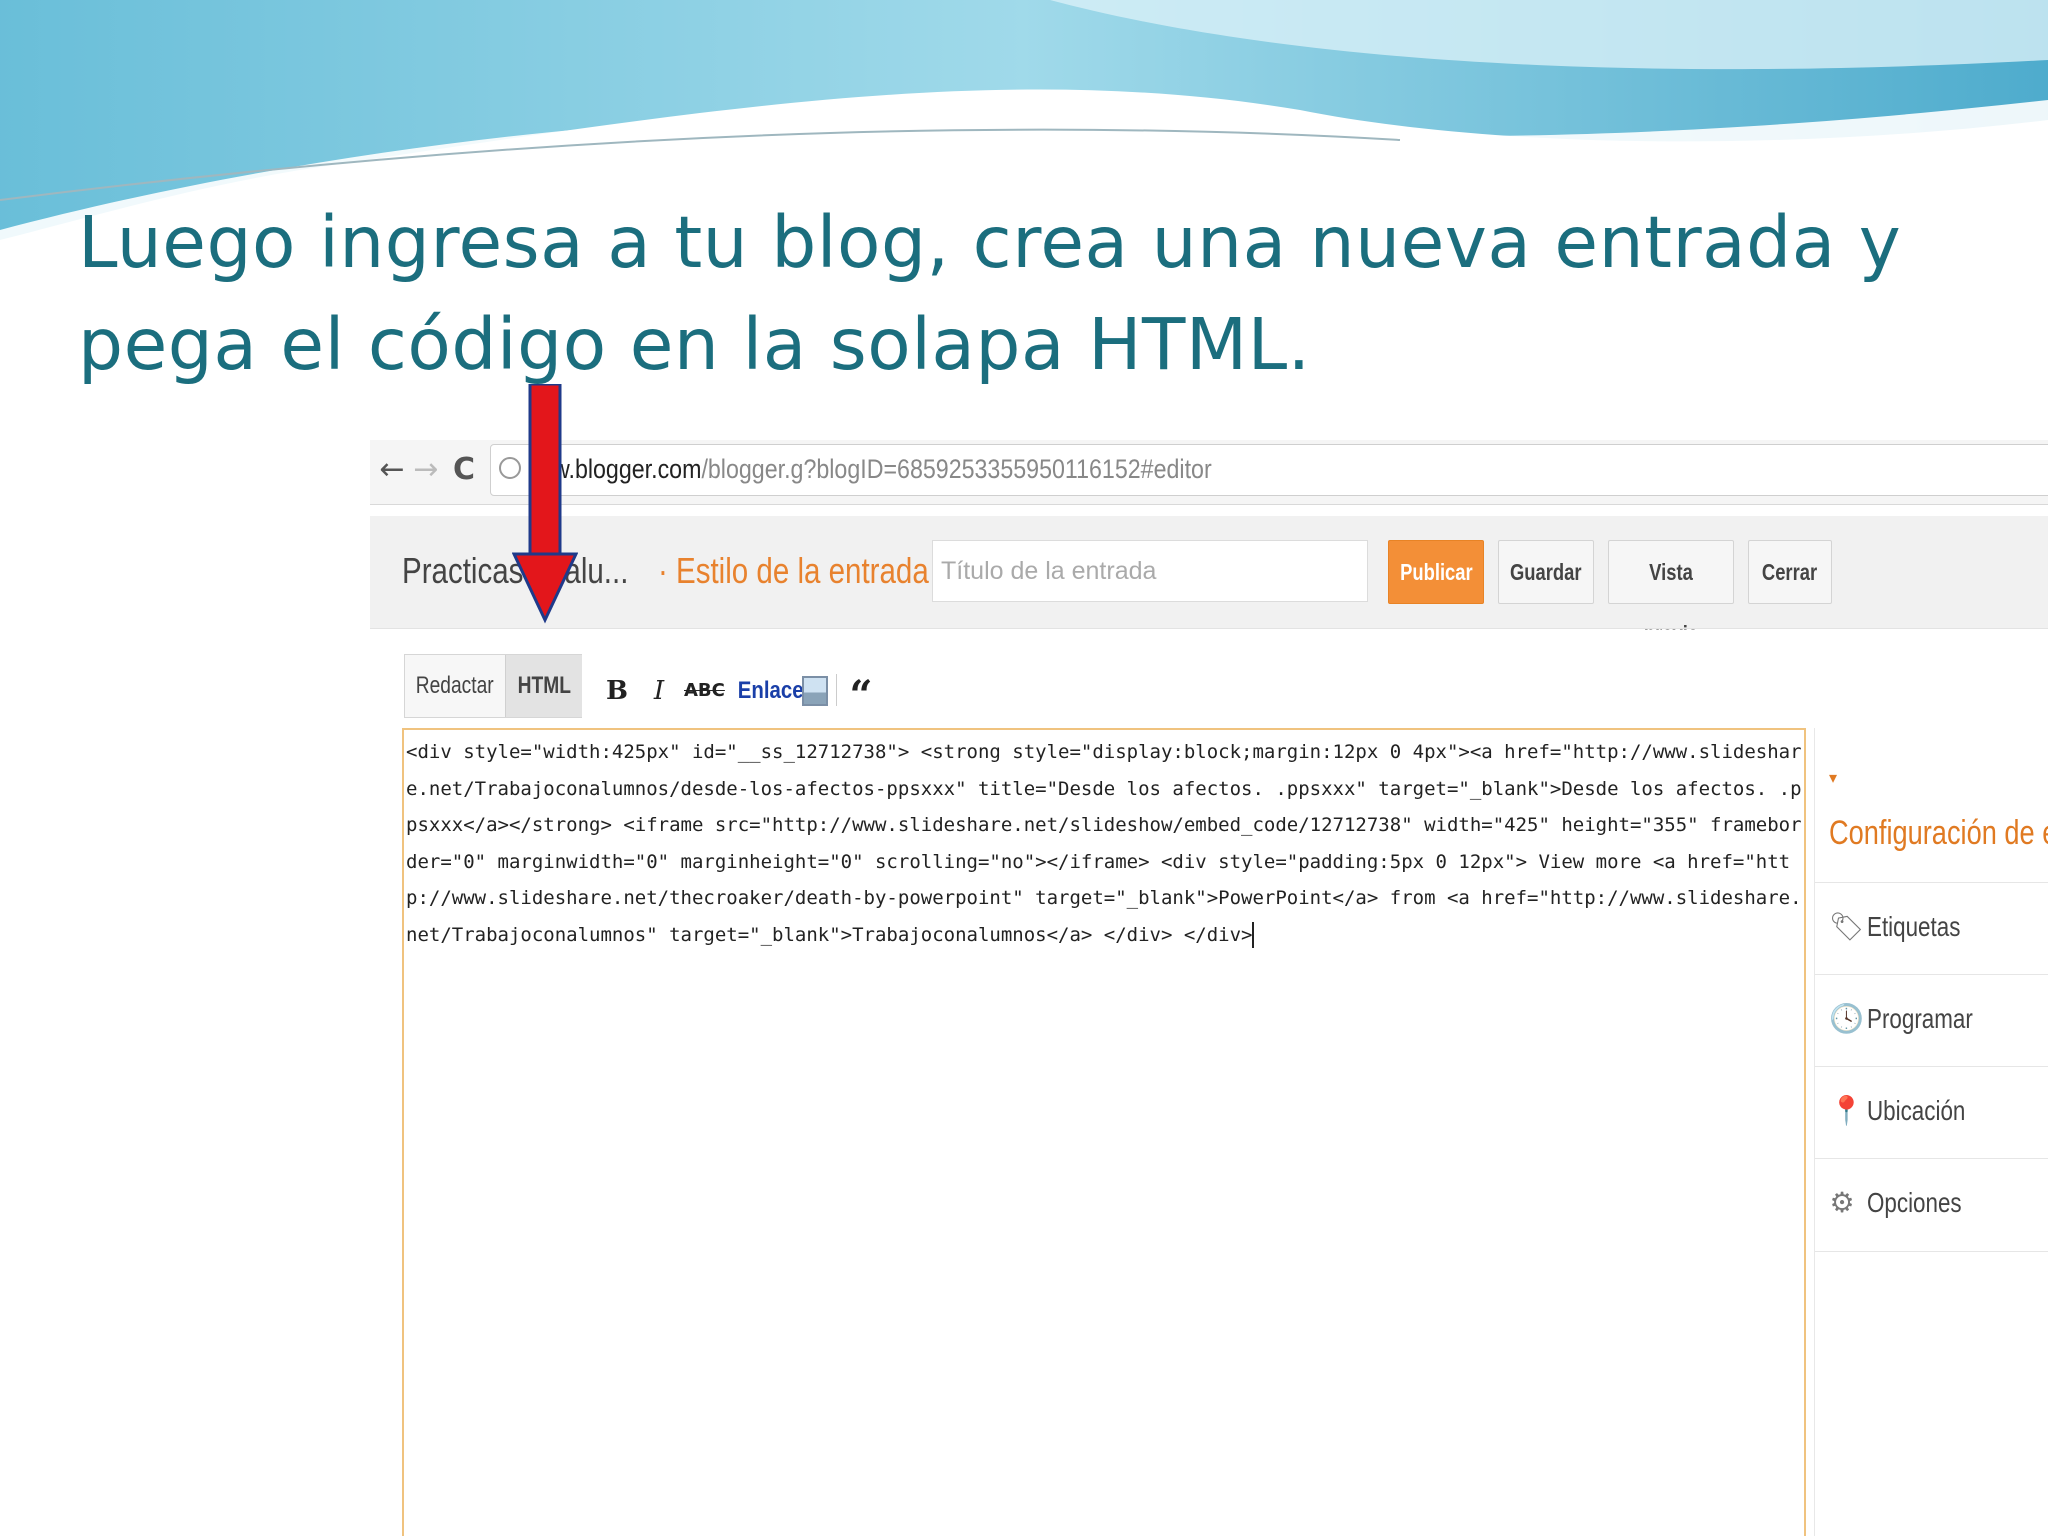 This screenshot has width=2048, height=1536. I want to click on location-pin-icon: 📍, so click(1846, 1110).